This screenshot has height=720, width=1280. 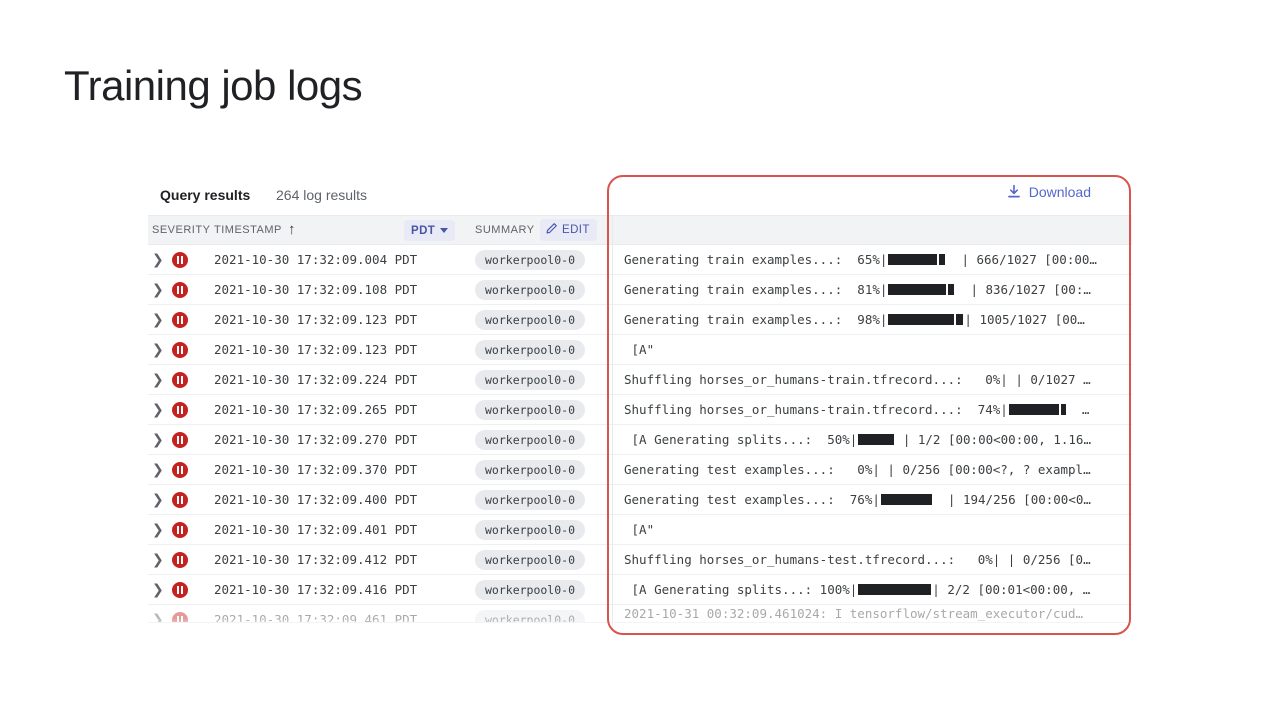 I want to click on log-message-text: [A Generating splits...: 100%|, so click(x=741, y=589).